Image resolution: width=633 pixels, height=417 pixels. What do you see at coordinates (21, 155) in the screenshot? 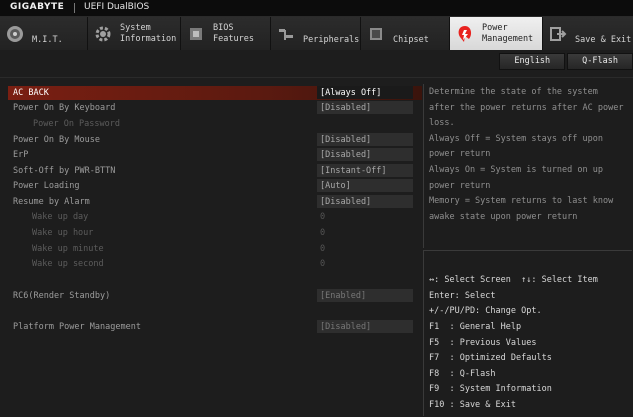
I see `setting-label: ErP` at bounding box center [21, 155].